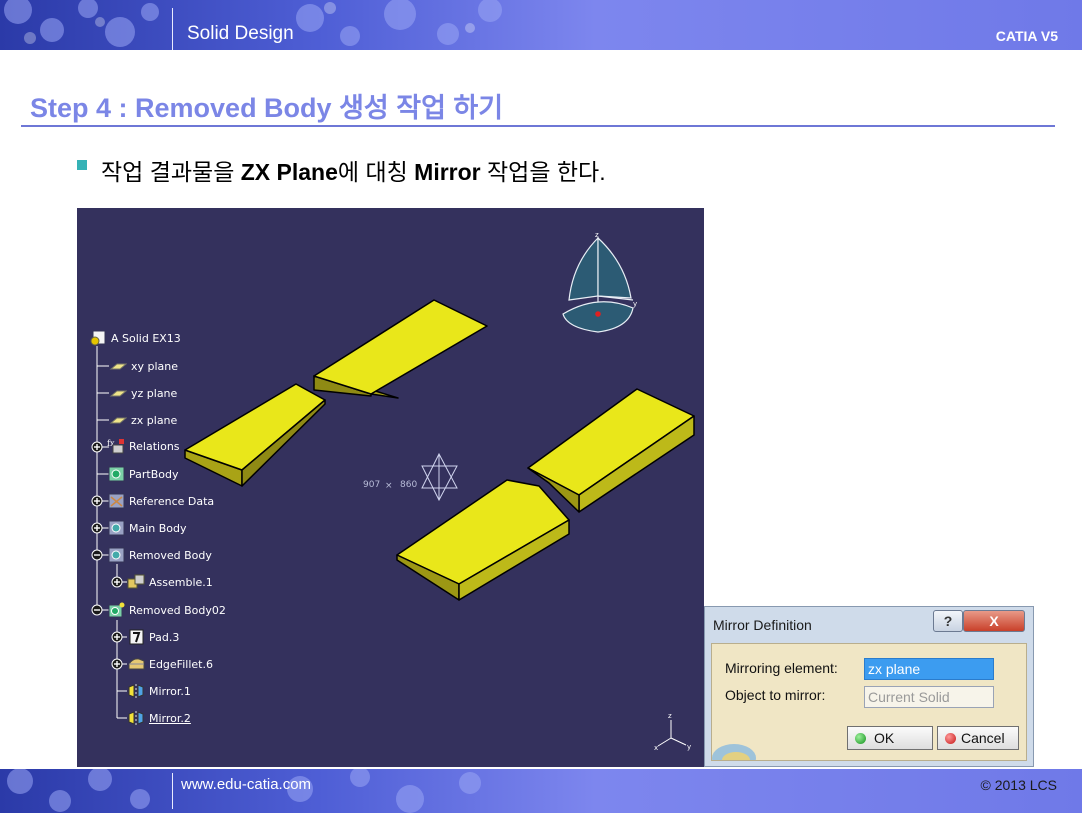 The image size is (1082, 813). I want to click on object-to-mirror-field: Current Solid, so click(929, 697).